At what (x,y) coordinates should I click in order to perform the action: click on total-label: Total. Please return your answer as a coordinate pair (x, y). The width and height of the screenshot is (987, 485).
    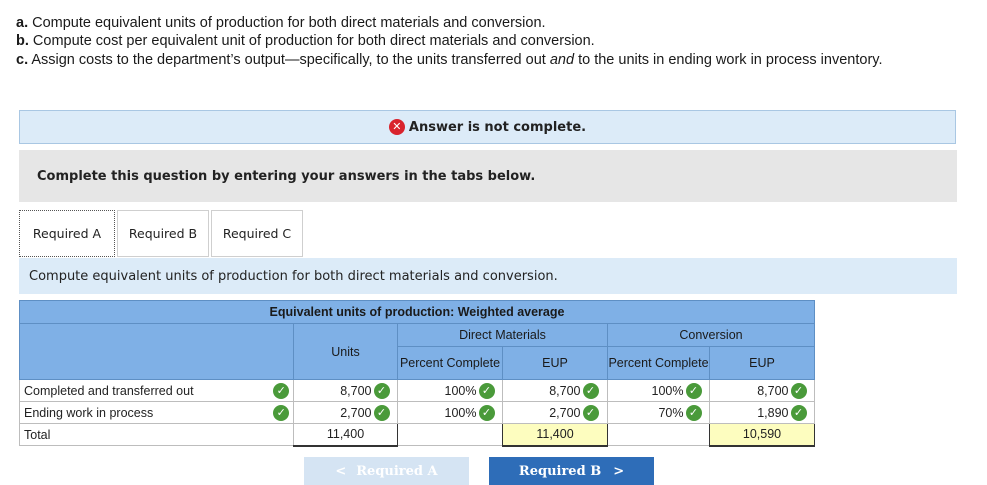
    Looking at the image, I should click on (156, 434).